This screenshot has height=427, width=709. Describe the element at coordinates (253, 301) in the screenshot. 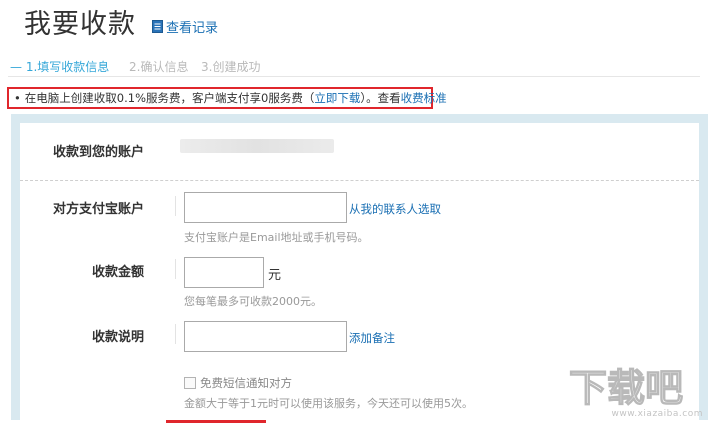

I see `amount-hint: 您每笔最多可收款2000元。` at that location.